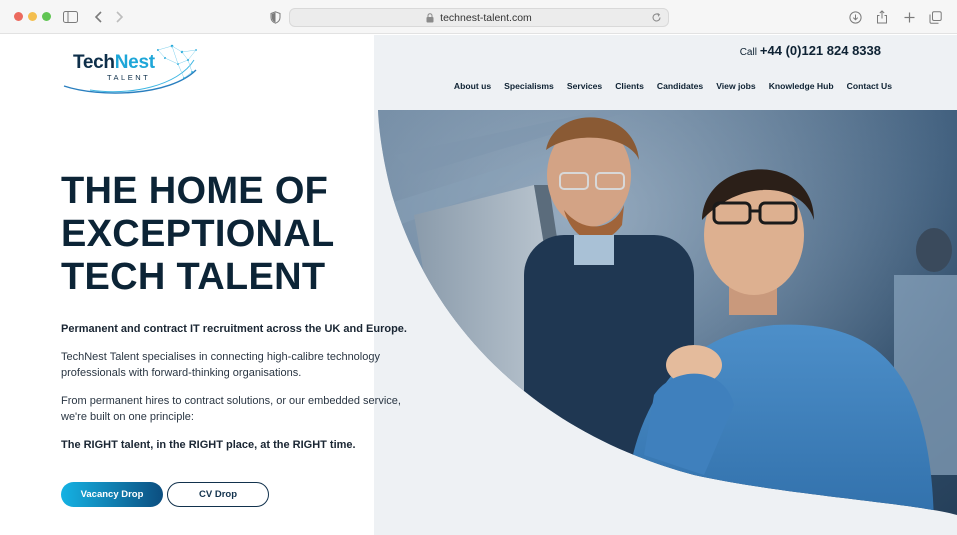  I want to click on reload-icon, so click(656, 17).